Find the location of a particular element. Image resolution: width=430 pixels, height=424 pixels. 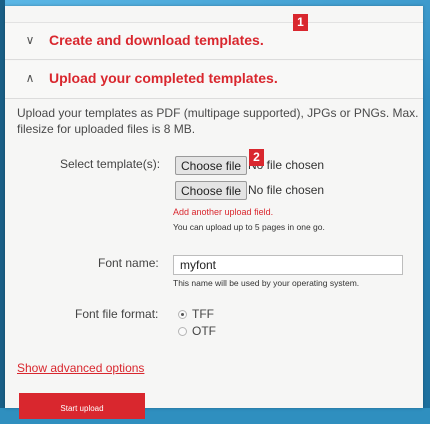

format-tff-radio is located at coordinates (182, 314).